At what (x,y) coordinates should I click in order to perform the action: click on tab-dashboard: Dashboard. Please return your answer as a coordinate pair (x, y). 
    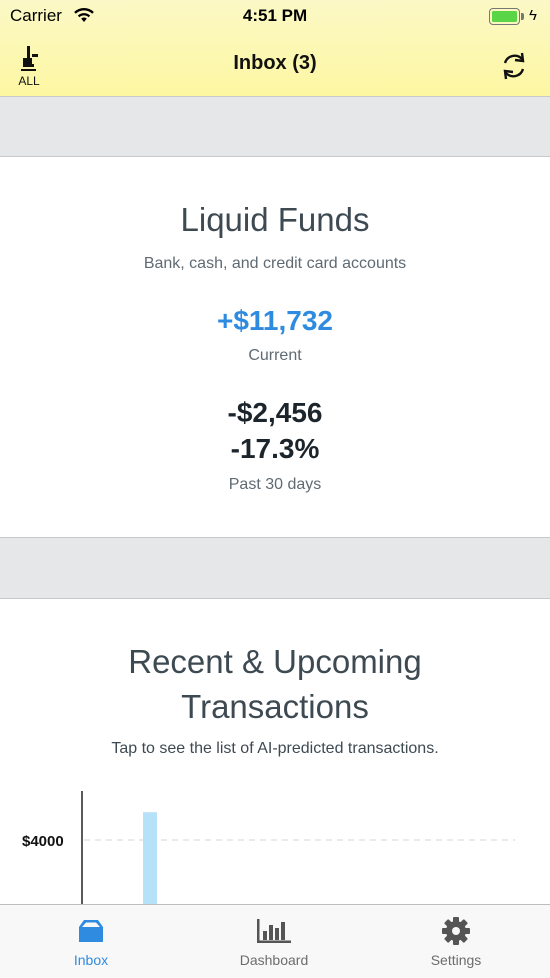
    Looking at the image, I should click on (274, 941).